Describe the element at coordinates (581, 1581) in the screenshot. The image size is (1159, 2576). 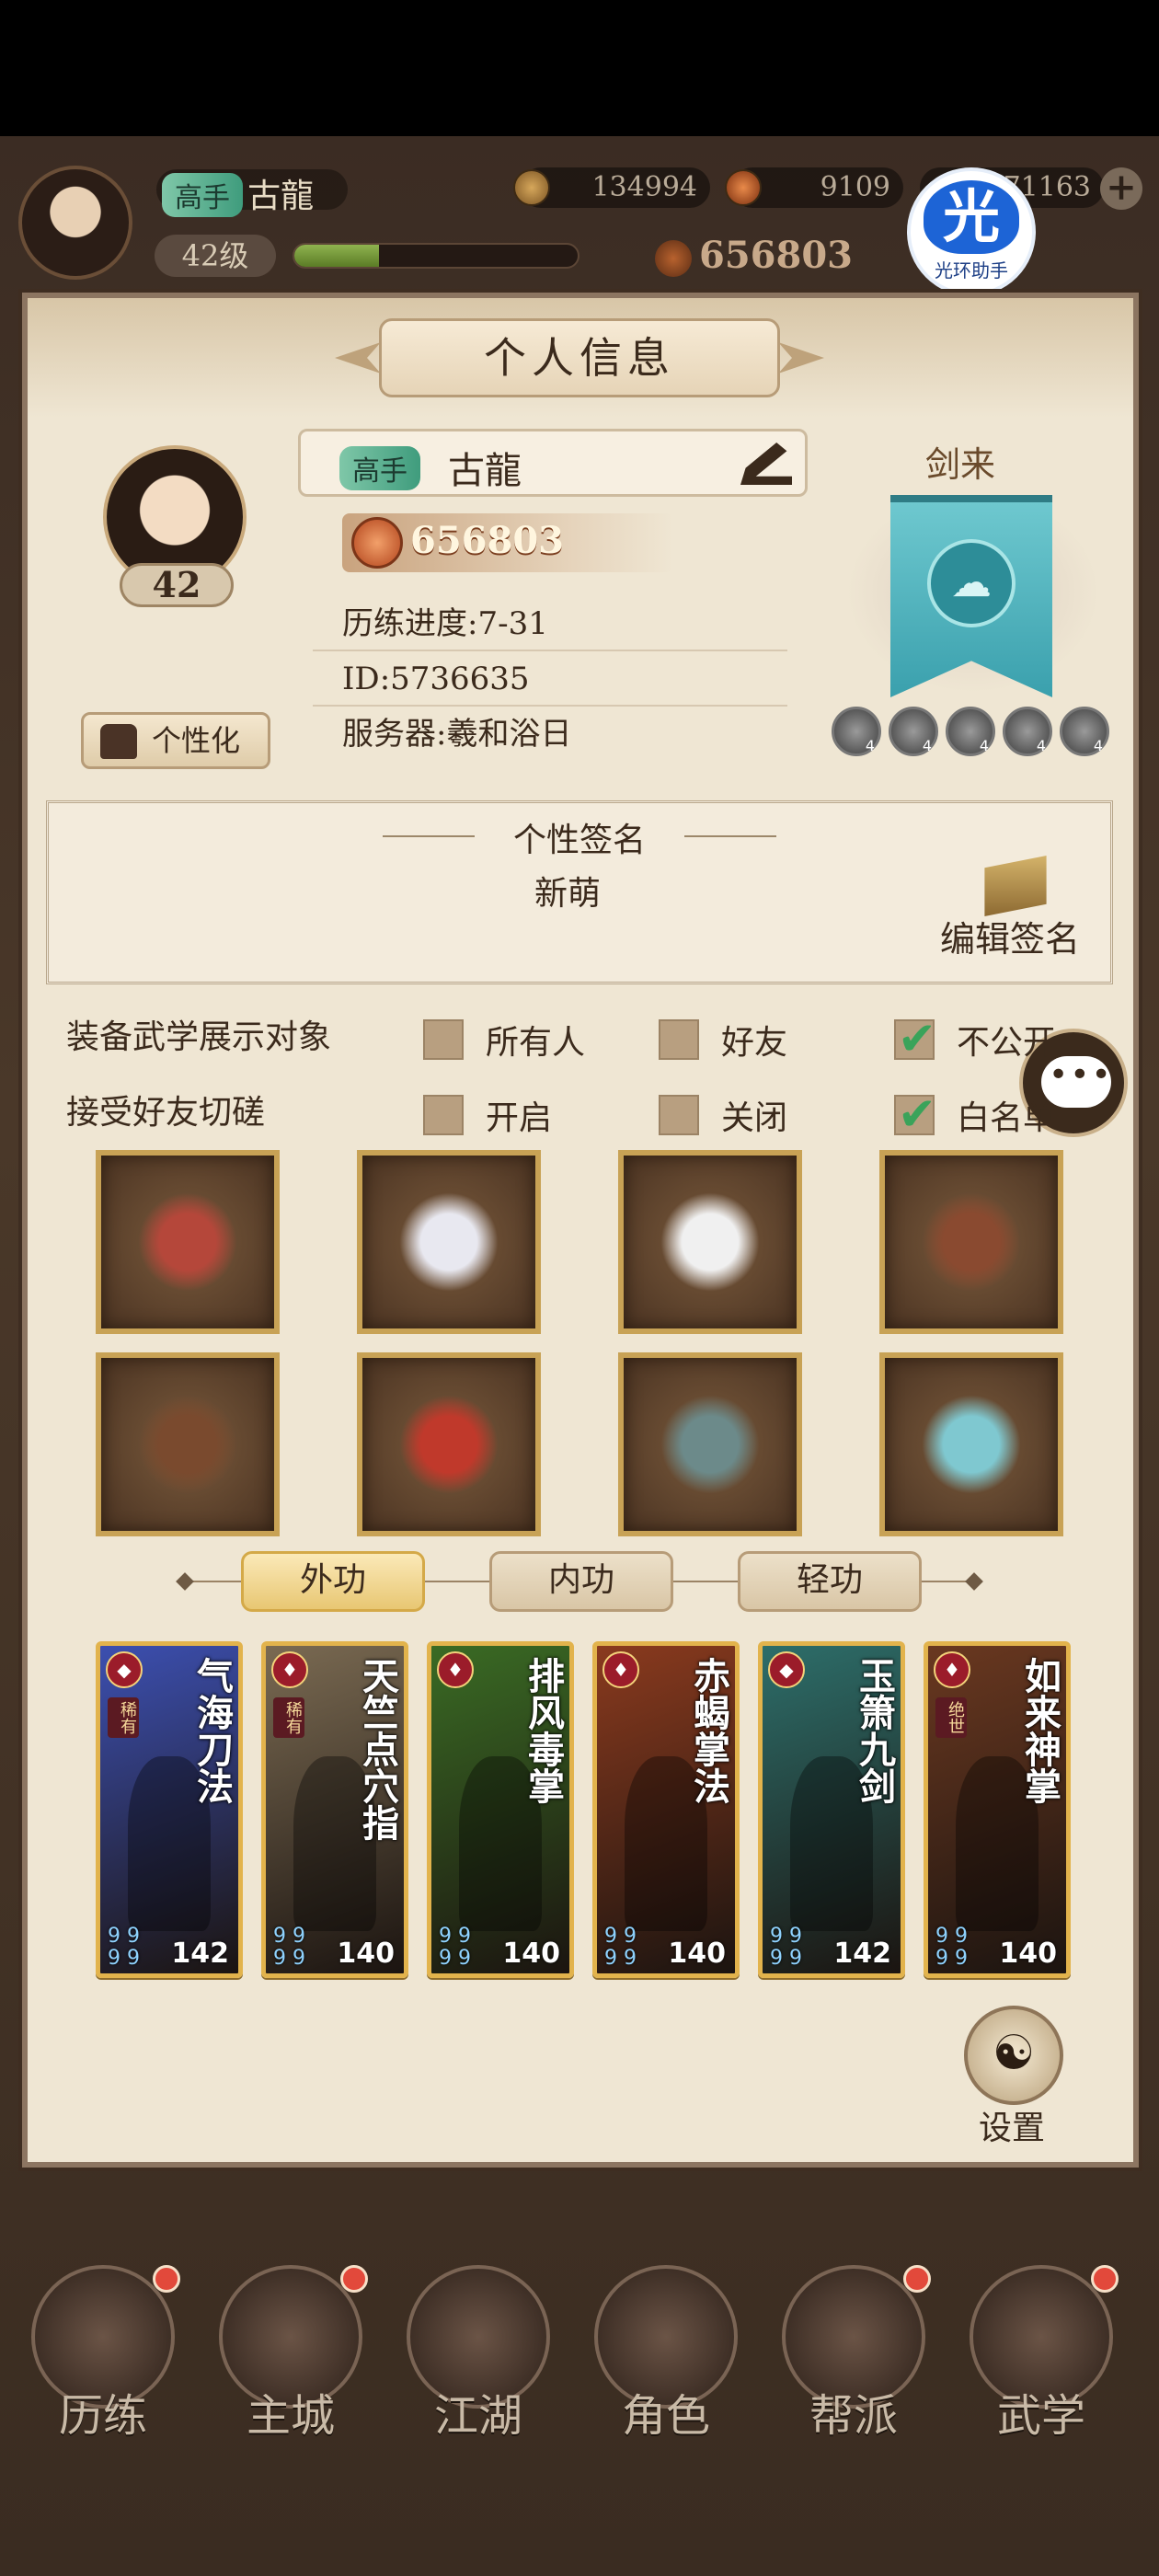
I see `tab-1: 内功` at that location.